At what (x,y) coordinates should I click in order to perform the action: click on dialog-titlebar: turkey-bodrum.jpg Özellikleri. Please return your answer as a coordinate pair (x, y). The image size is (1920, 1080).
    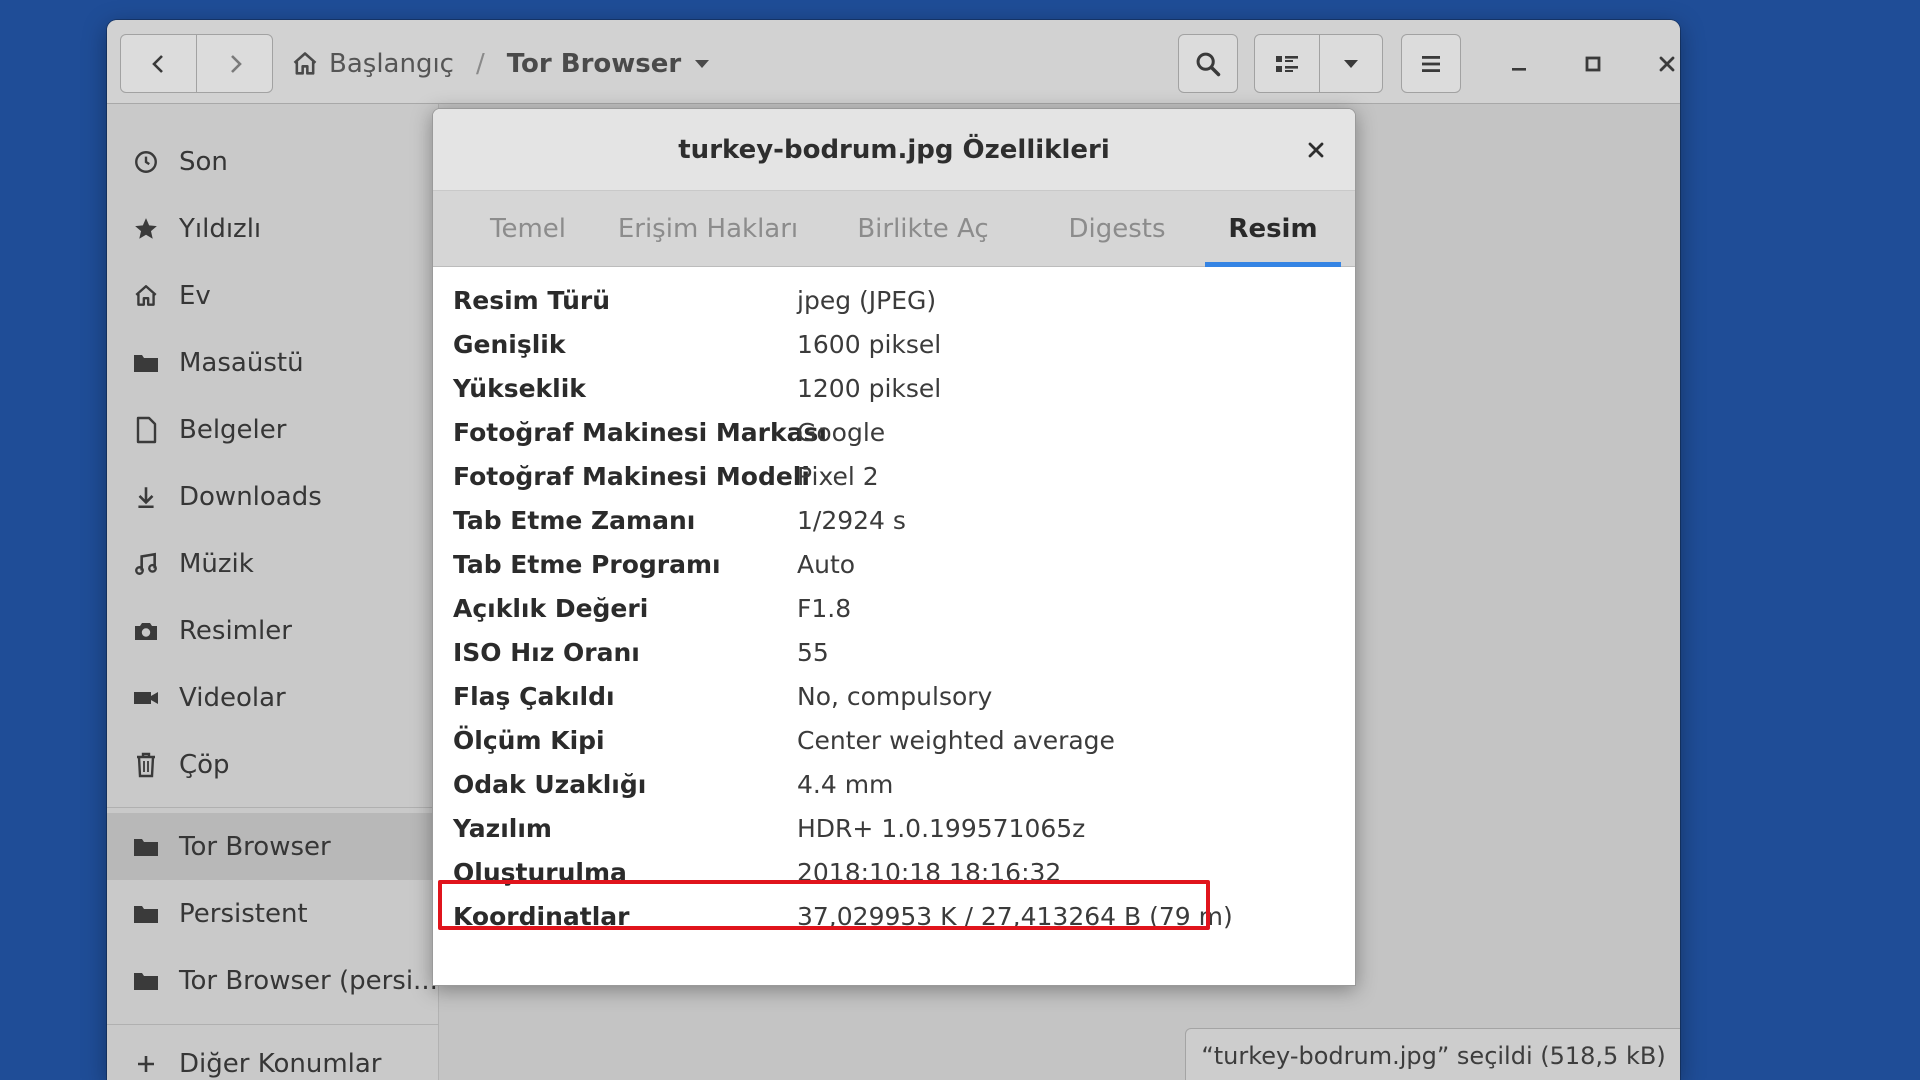
    Looking at the image, I should click on (894, 150).